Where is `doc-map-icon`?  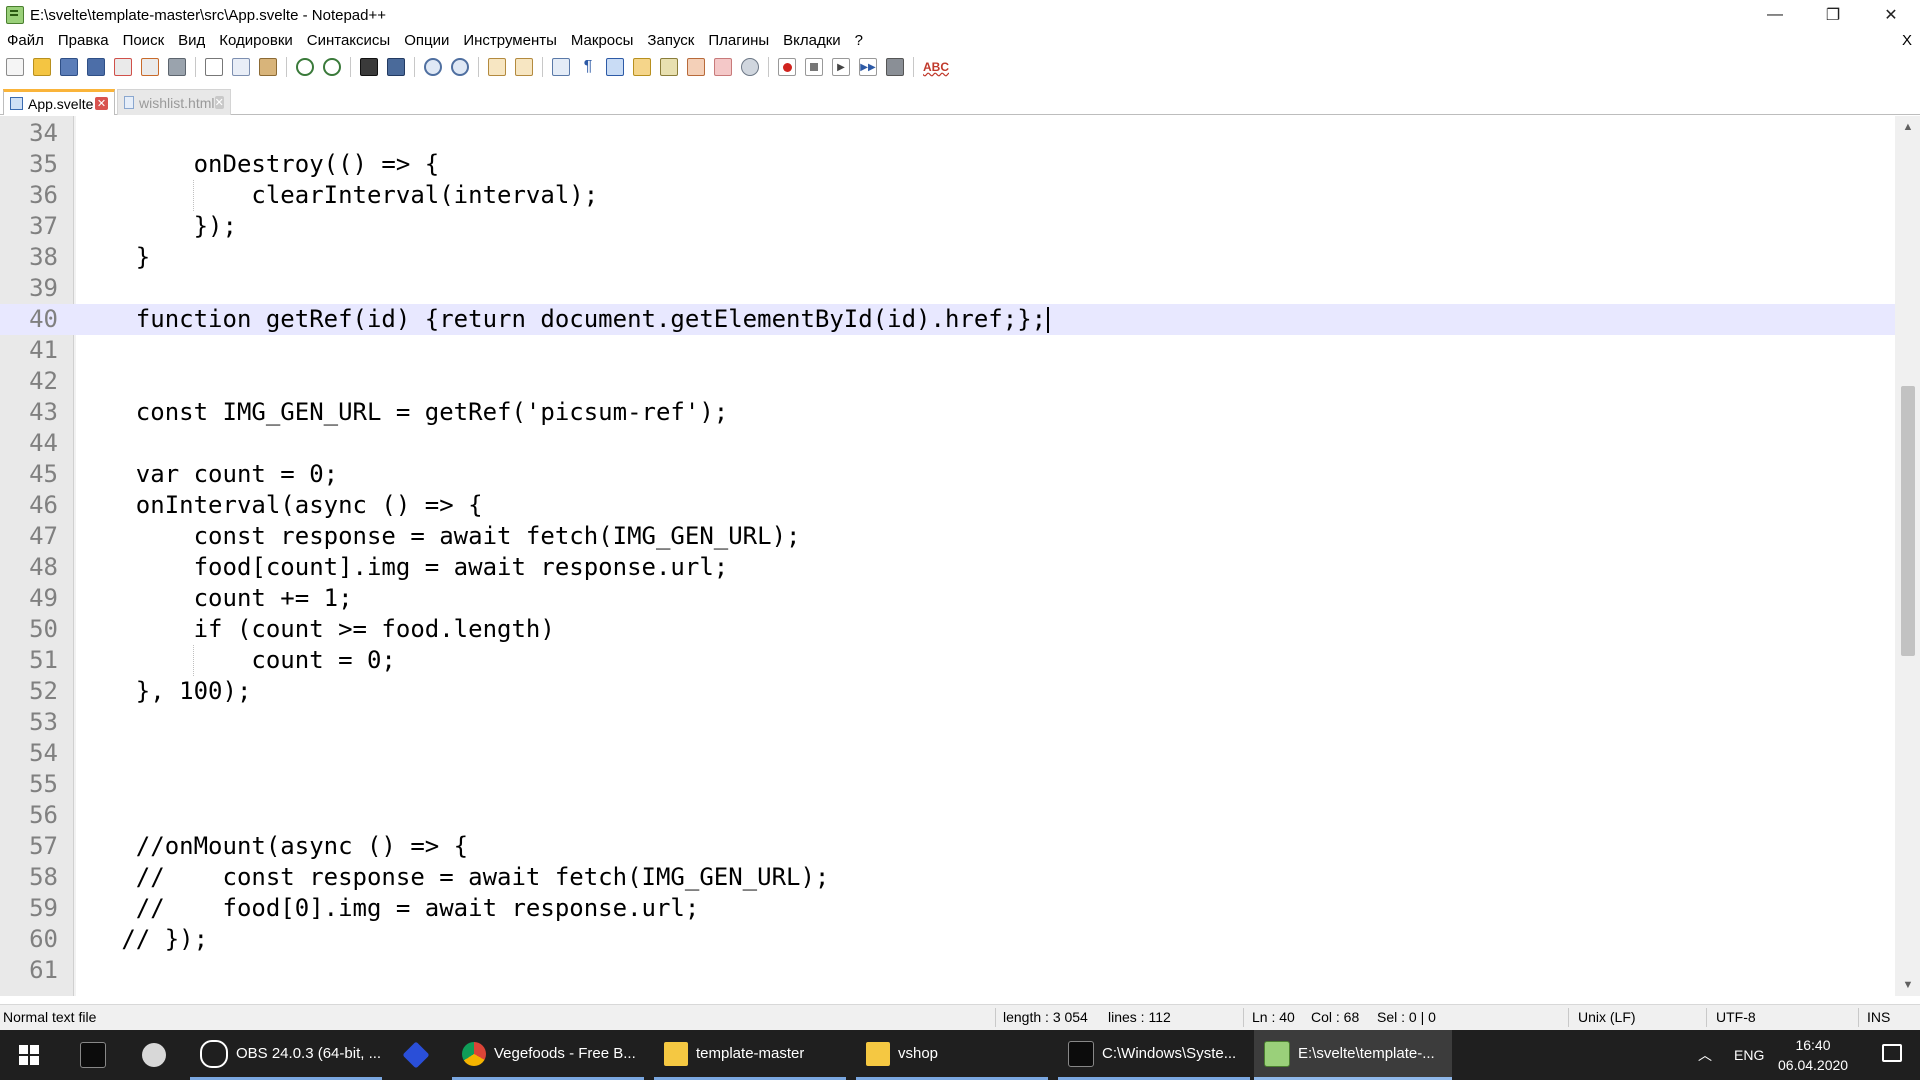
doc-map-icon is located at coordinates (642, 67).